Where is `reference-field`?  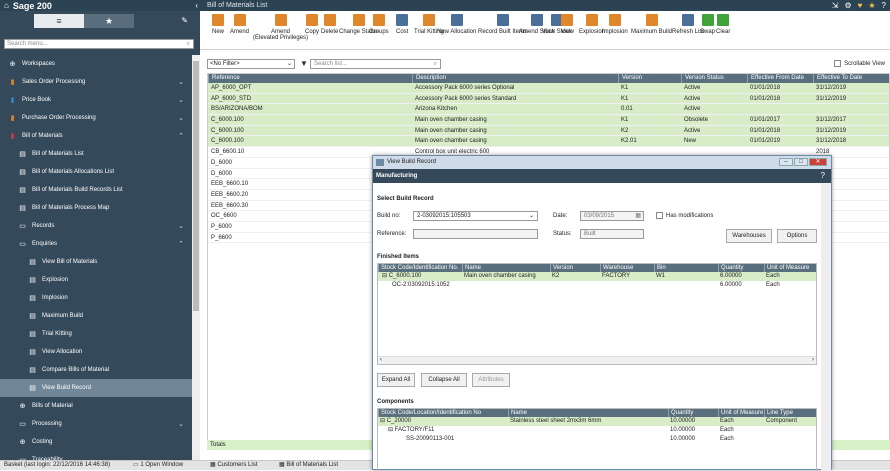 reference-field is located at coordinates (475, 234).